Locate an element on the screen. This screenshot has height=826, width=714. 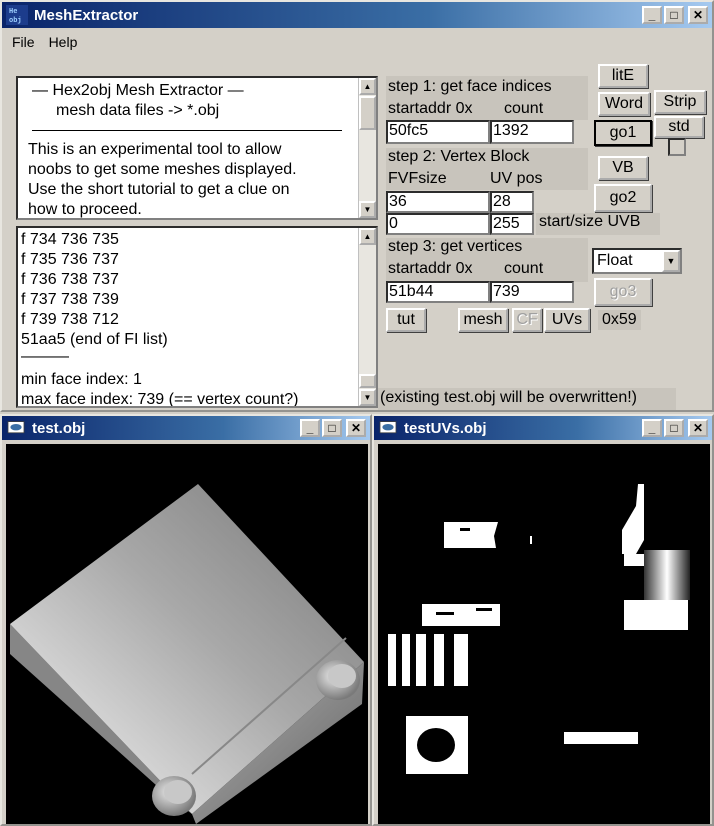
step2-uv-label: UV pos is located at coordinates (516, 178).